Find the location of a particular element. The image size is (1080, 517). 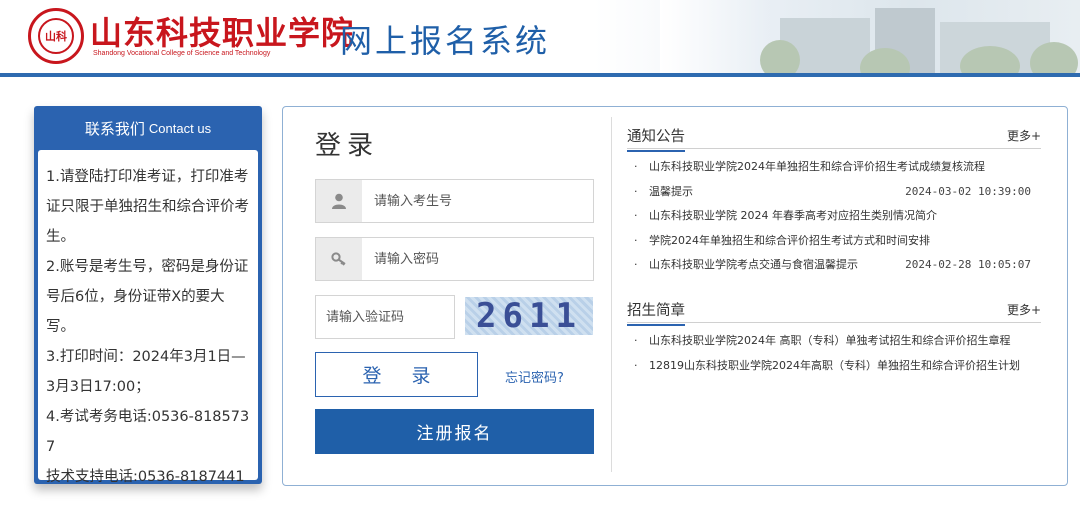

brochure-text: 山东科技职业学院2024年 高职（专科）单独考试招生和综合评价招生章程 is located at coordinates (830, 340).